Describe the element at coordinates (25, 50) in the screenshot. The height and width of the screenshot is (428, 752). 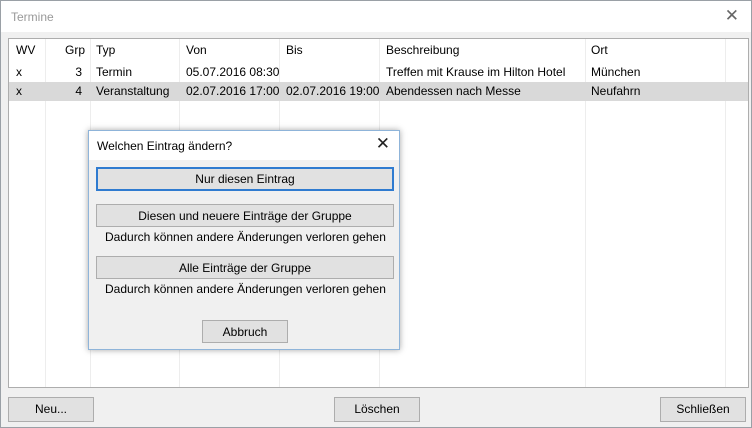
I see `column-header-wv: WV` at that location.